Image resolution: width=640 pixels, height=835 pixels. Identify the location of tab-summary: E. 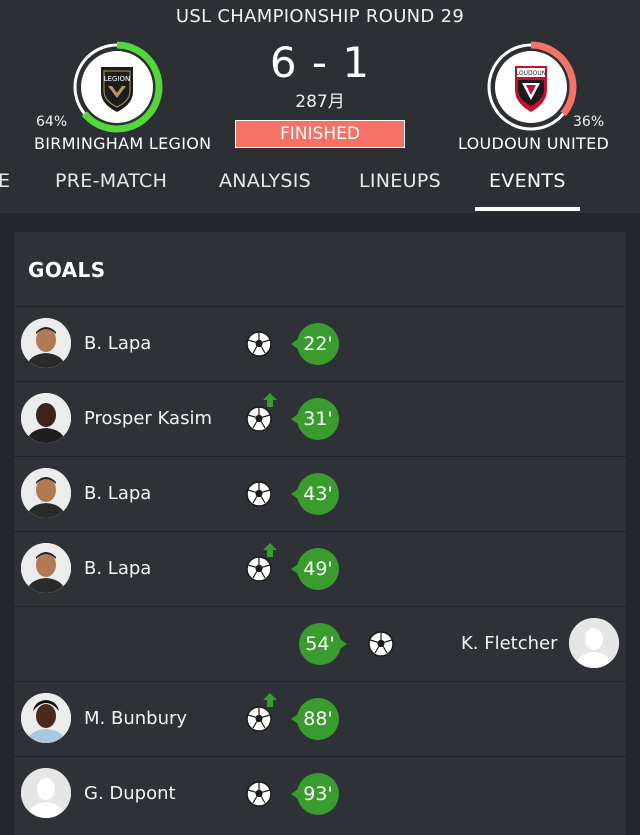
(5, 181).